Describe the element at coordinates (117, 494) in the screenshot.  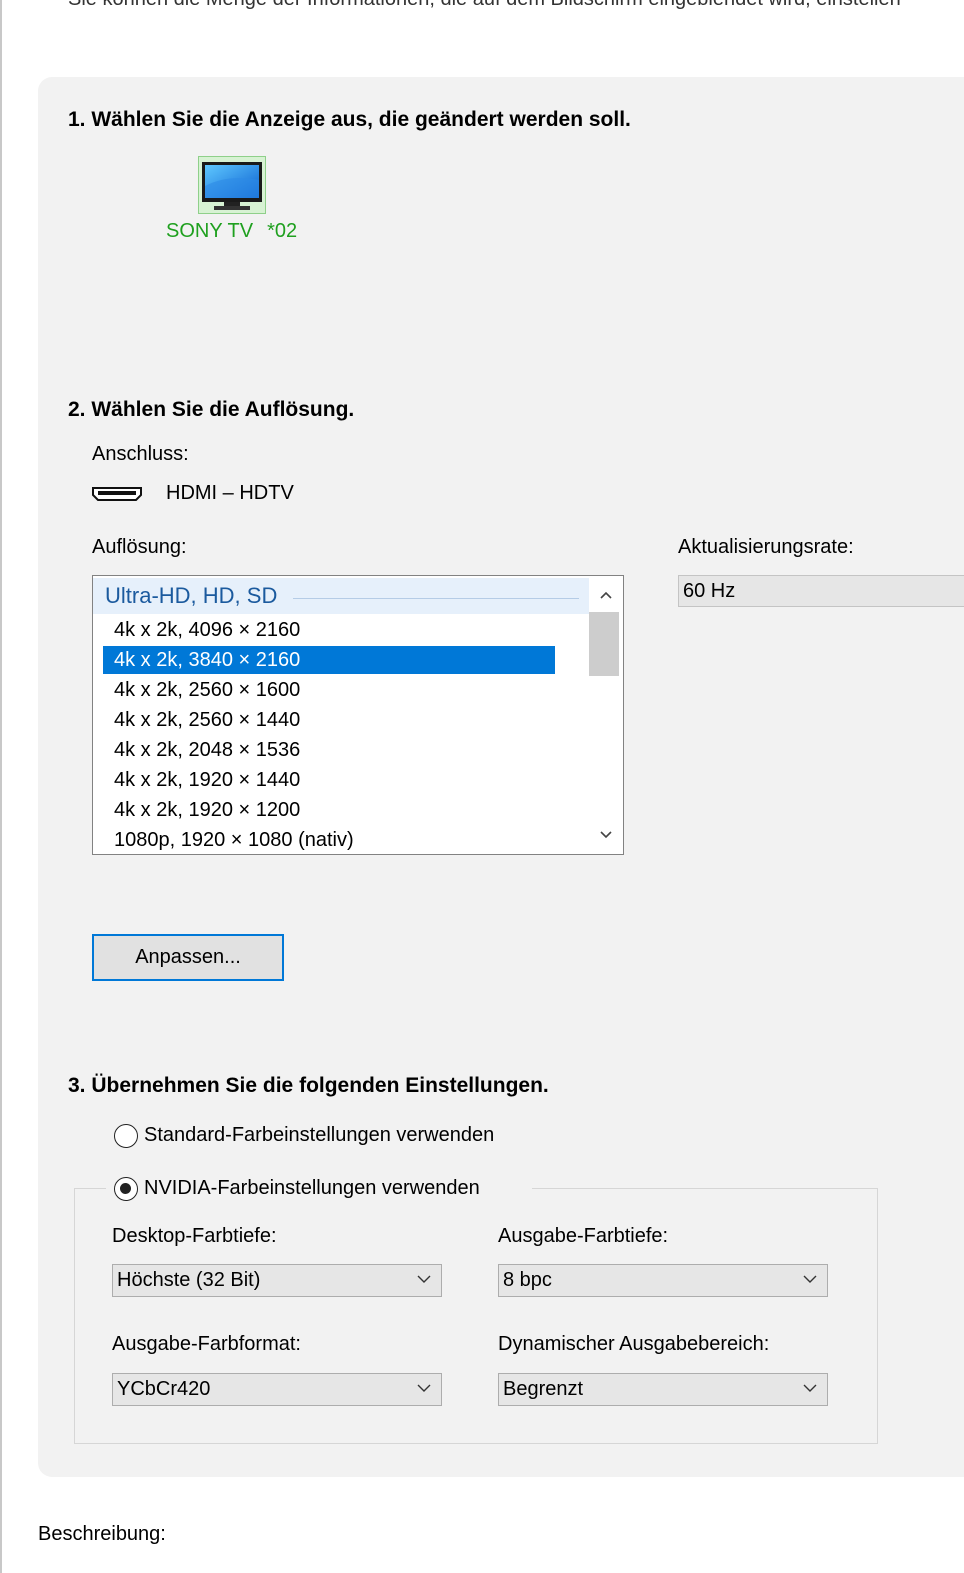
I see `hdmi-icon` at that location.